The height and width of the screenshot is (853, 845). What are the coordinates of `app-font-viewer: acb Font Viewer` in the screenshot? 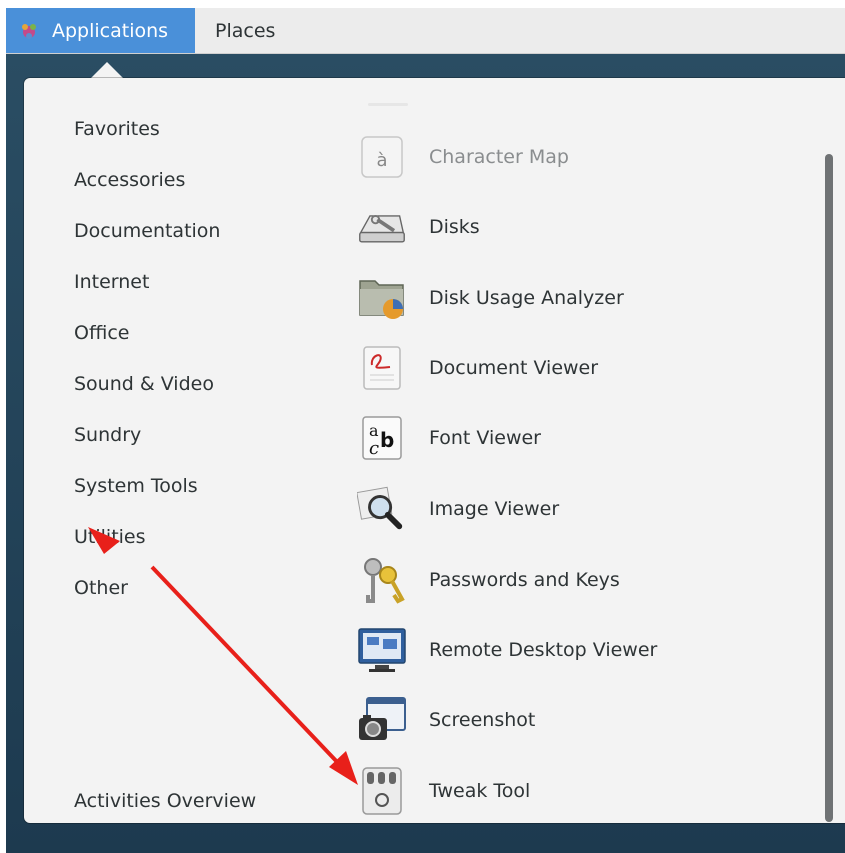 It's located at (567, 438).